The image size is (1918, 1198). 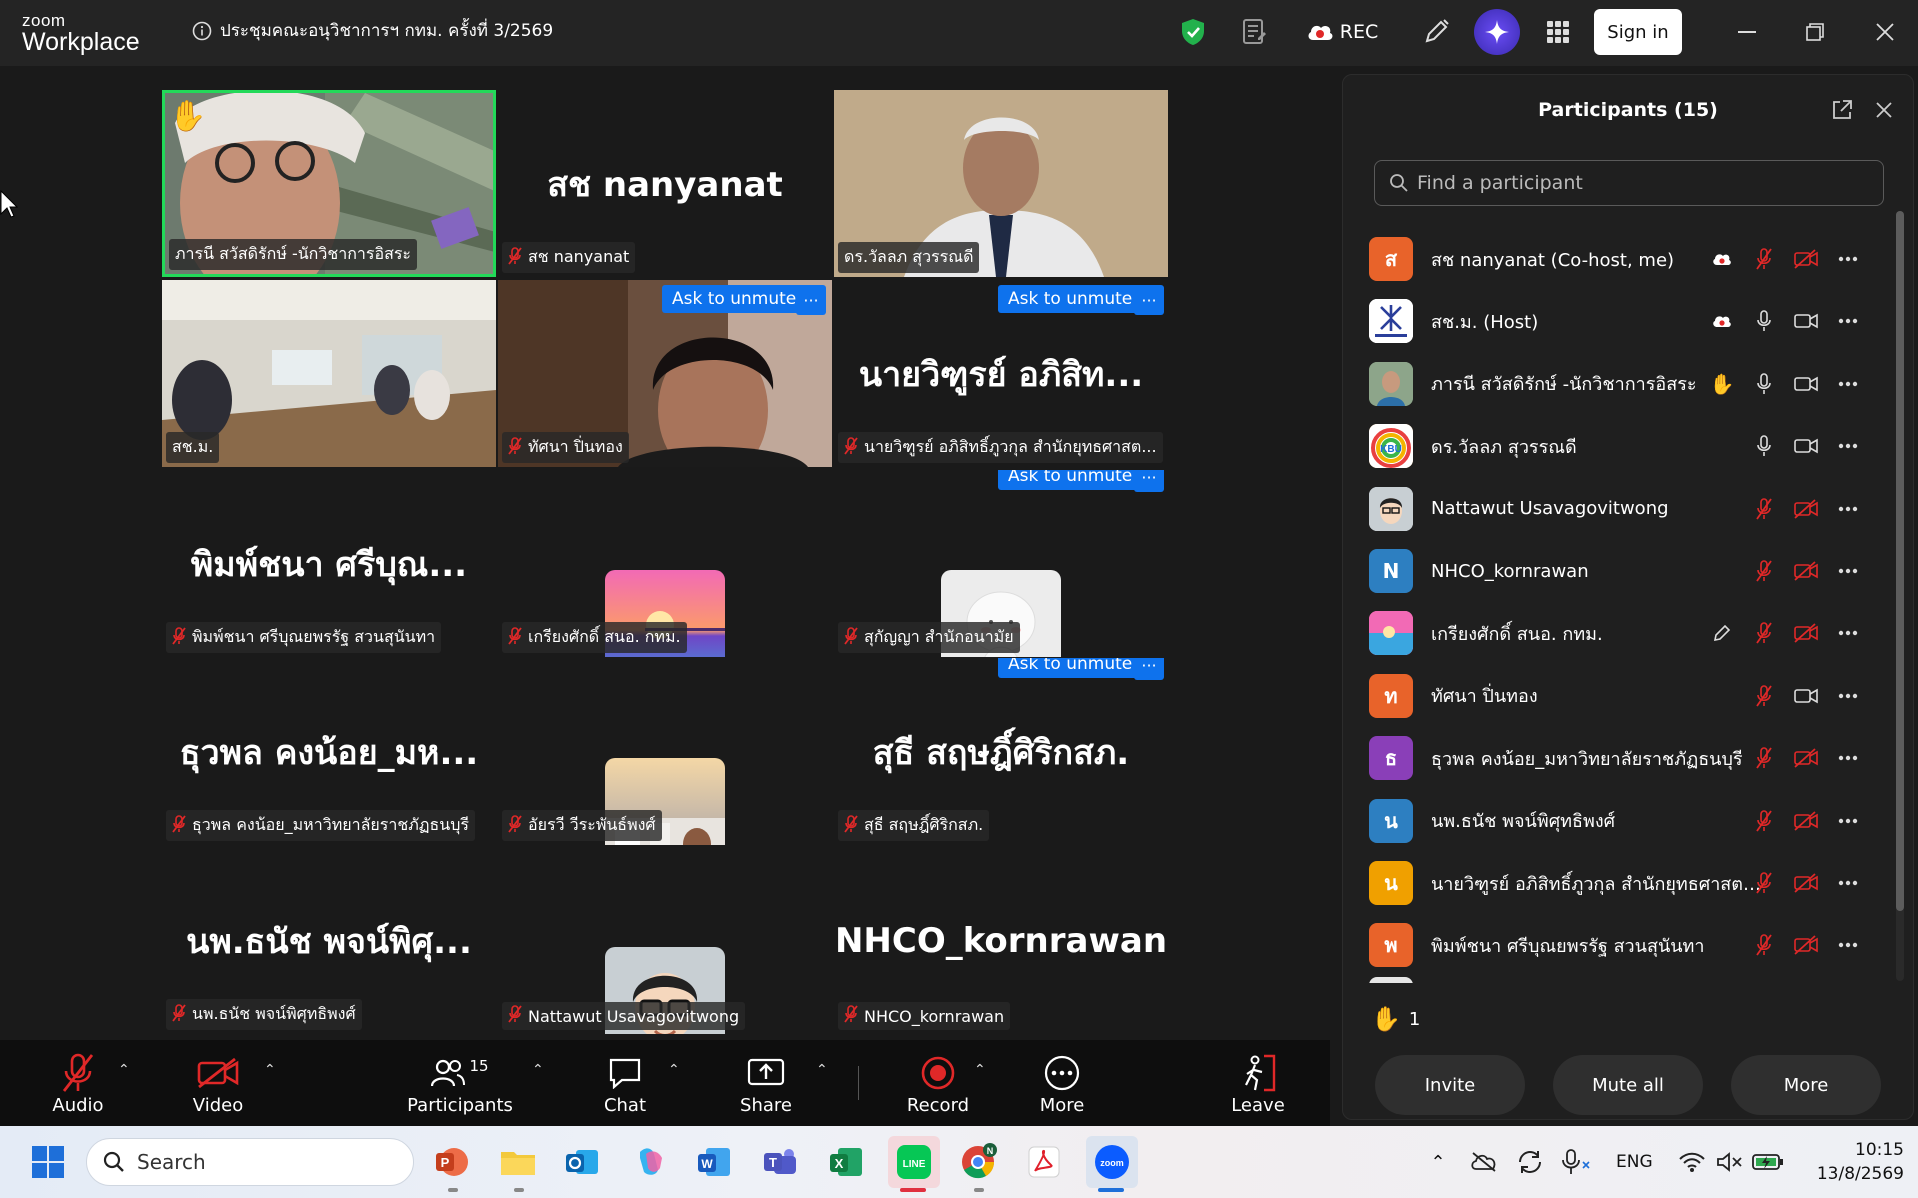 What do you see at coordinates (124, 1070) in the screenshot?
I see `audio-options-caret-icon: ⌃` at bounding box center [124, 1070].